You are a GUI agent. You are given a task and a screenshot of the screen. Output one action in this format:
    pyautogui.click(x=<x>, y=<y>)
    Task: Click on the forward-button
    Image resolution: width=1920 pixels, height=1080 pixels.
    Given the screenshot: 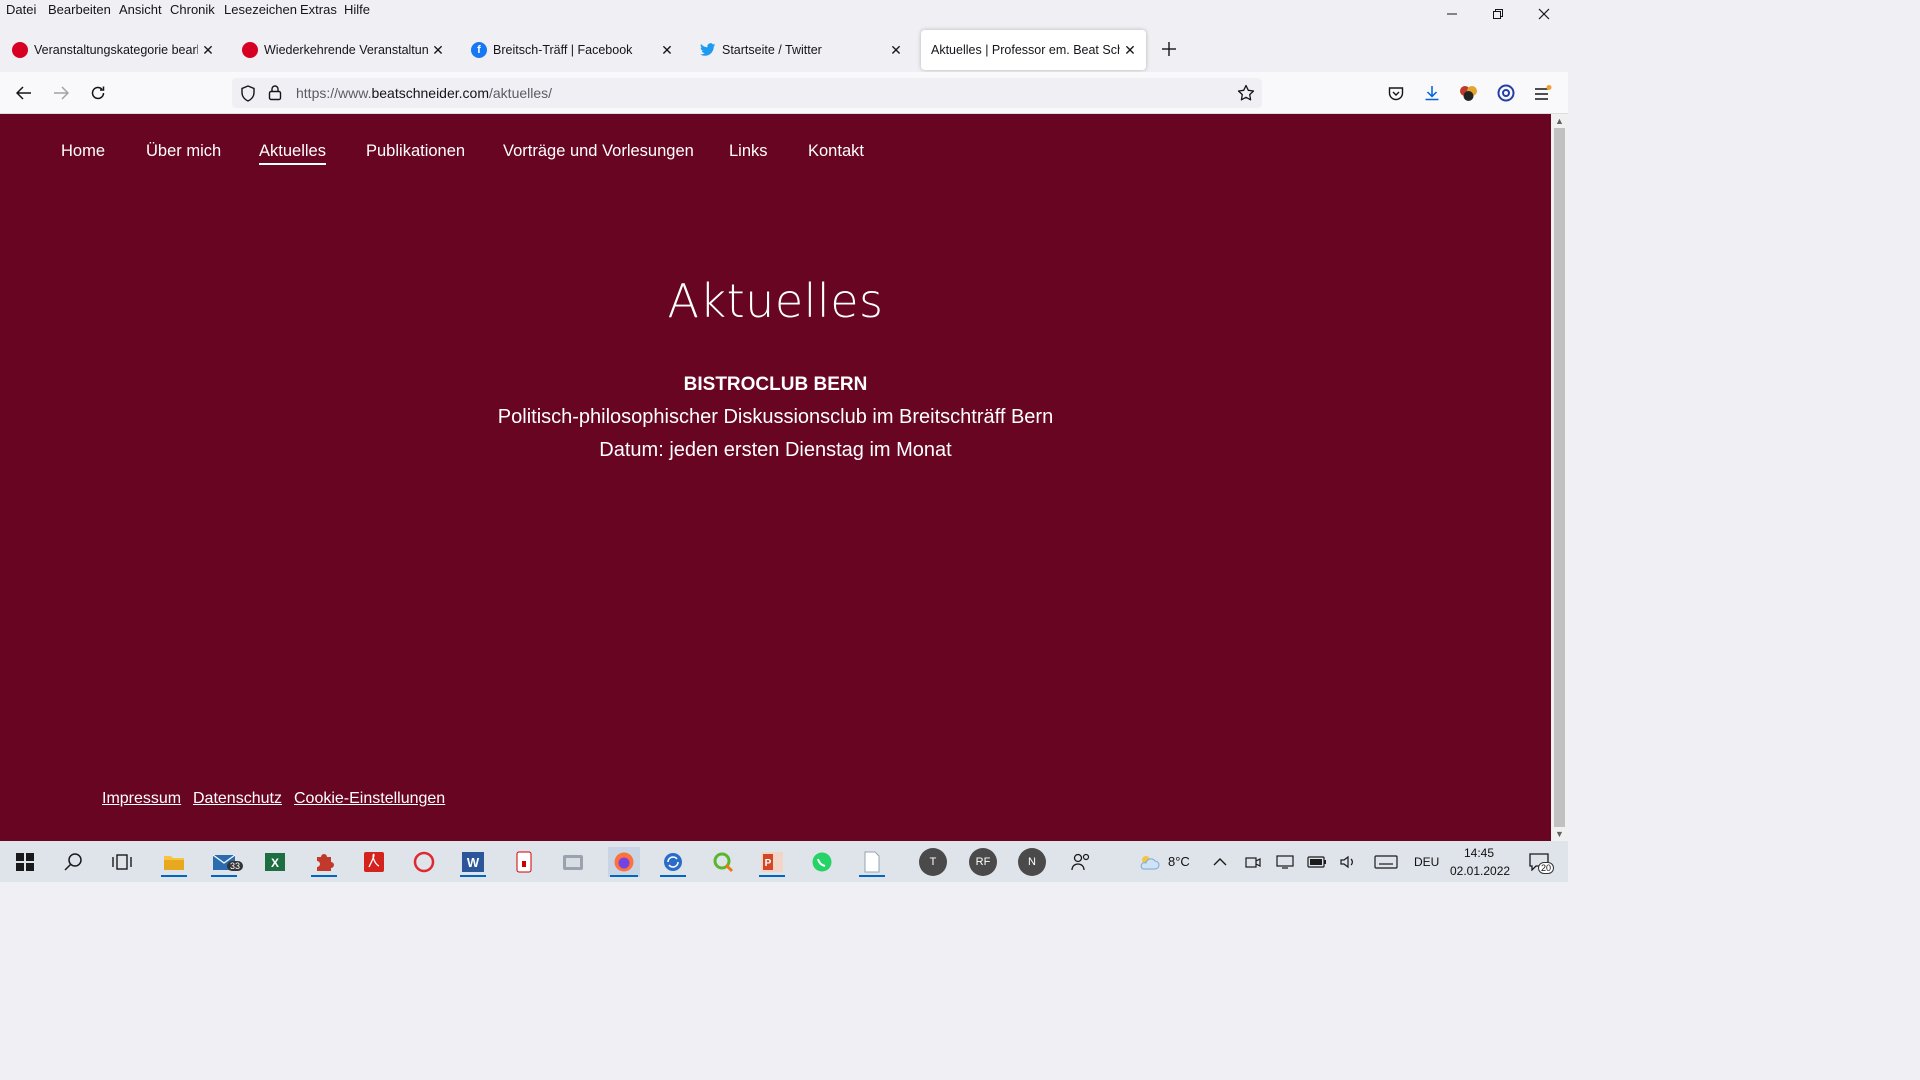 What is the action you would take?
    pyautogui.click(x=61, y=93)
    